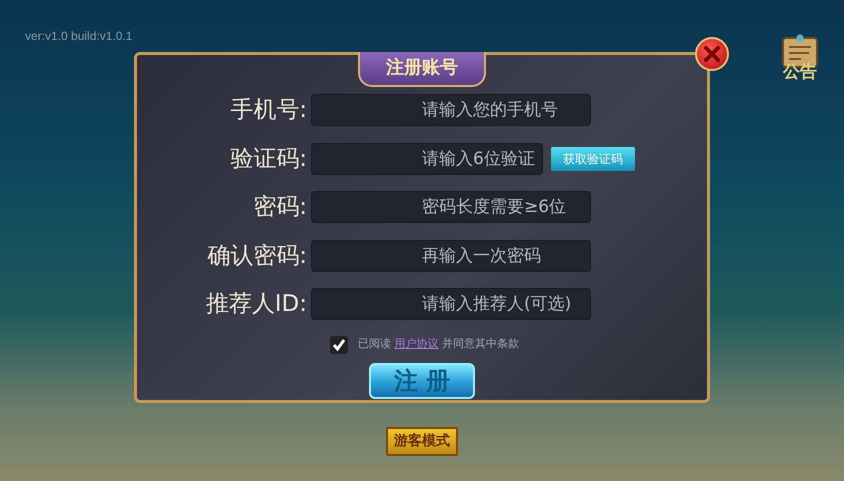  I want to click on user-agreement-link: 用户协议, so click(416, 343).